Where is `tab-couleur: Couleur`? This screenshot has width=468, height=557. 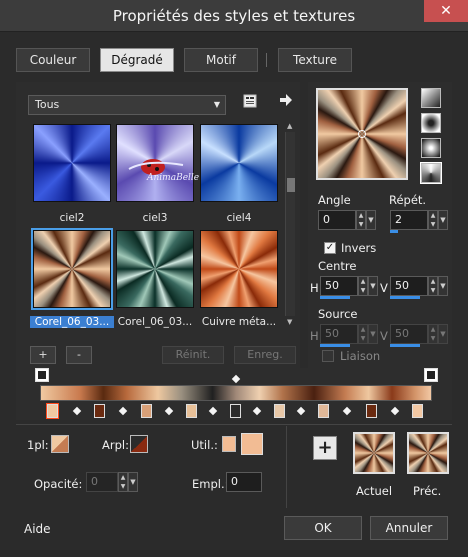
tab-couleur: Couleur is located at coordinates (53, 60).